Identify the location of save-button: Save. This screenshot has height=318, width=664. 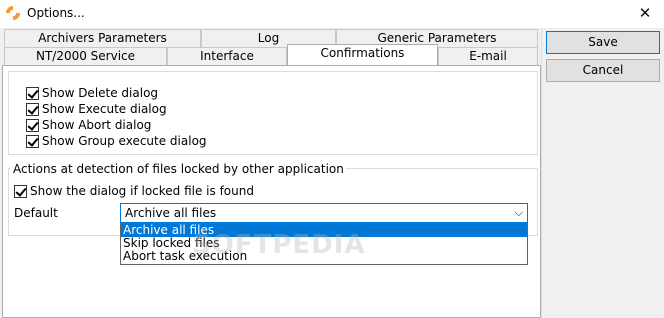
(603, 42).